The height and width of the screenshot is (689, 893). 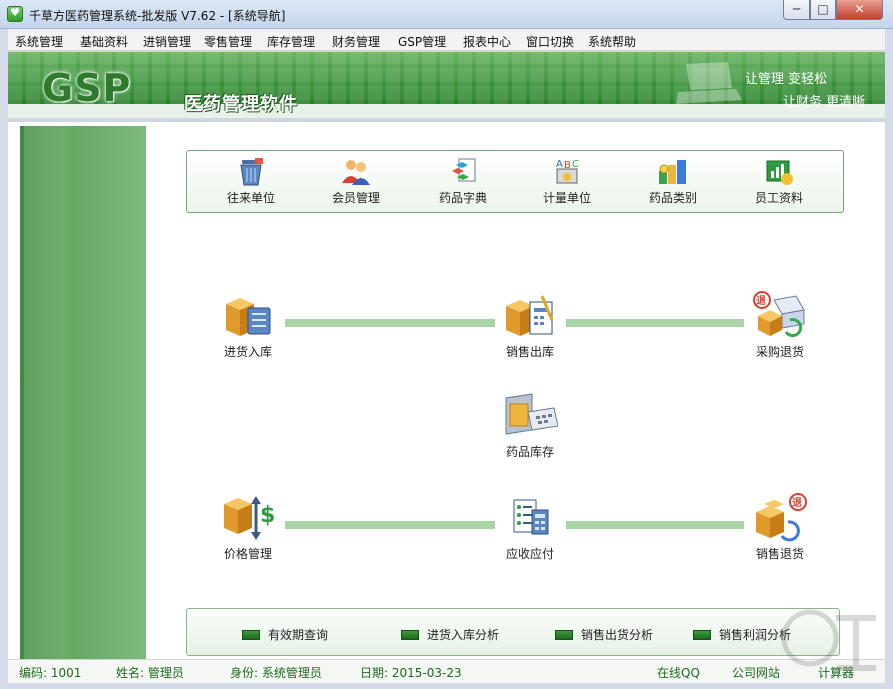 What do you see at coordinates (515, 181) in the screenshot?
I see `basic-data-toolbox: 往来单位 会员管理 药品字典 A B C 计量单位 药品类别 员工资料` at bounding box center [515, 181].